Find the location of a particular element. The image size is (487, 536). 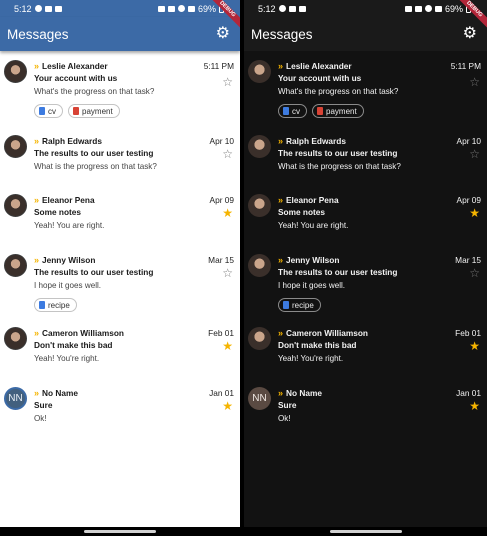

attachment-chips: recipe is located at coordinates (137, 305).